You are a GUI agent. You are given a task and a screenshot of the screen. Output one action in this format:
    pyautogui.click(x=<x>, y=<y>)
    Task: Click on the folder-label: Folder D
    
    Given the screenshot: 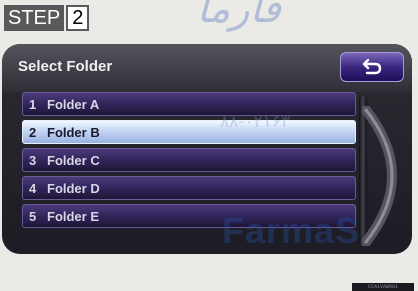 What is the action you would take?
    pyautogui.click(x=73, y=188)
    